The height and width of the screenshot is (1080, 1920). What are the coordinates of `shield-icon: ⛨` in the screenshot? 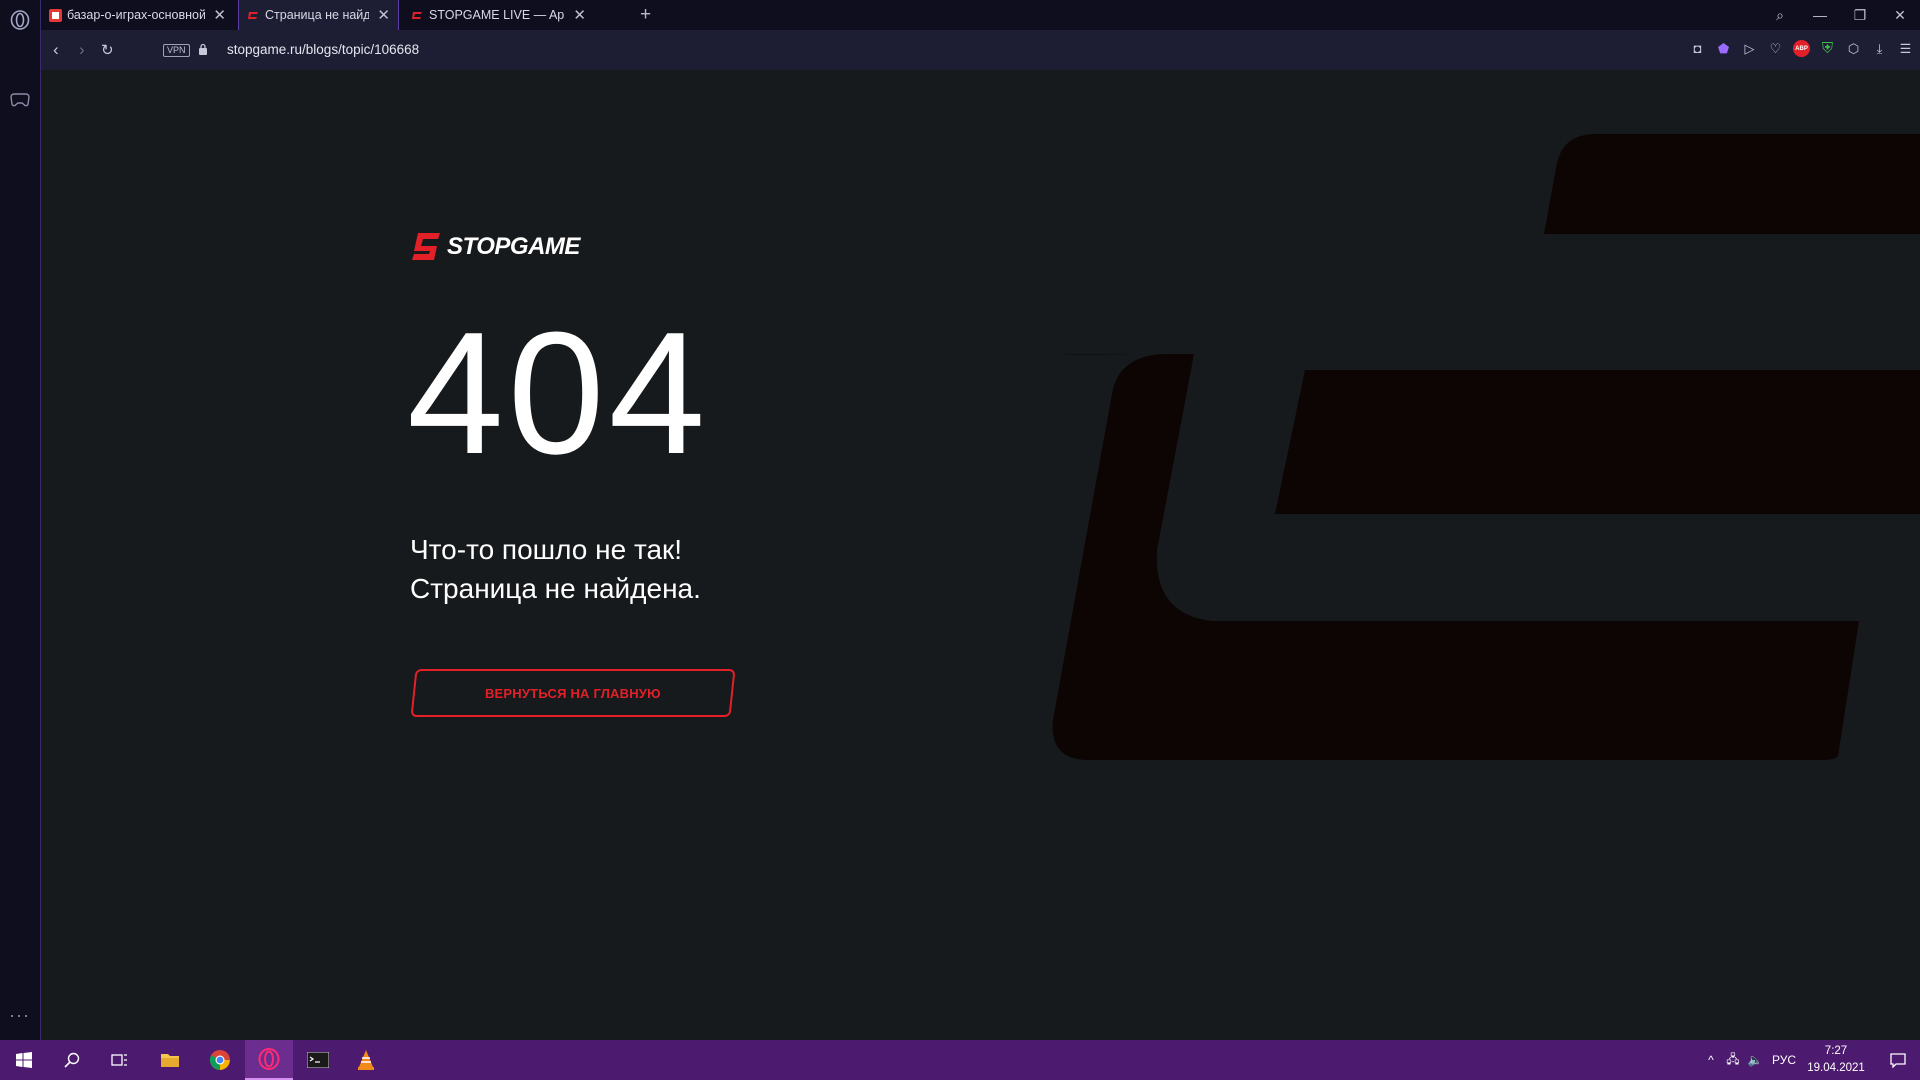 It's located at (1827, 48).